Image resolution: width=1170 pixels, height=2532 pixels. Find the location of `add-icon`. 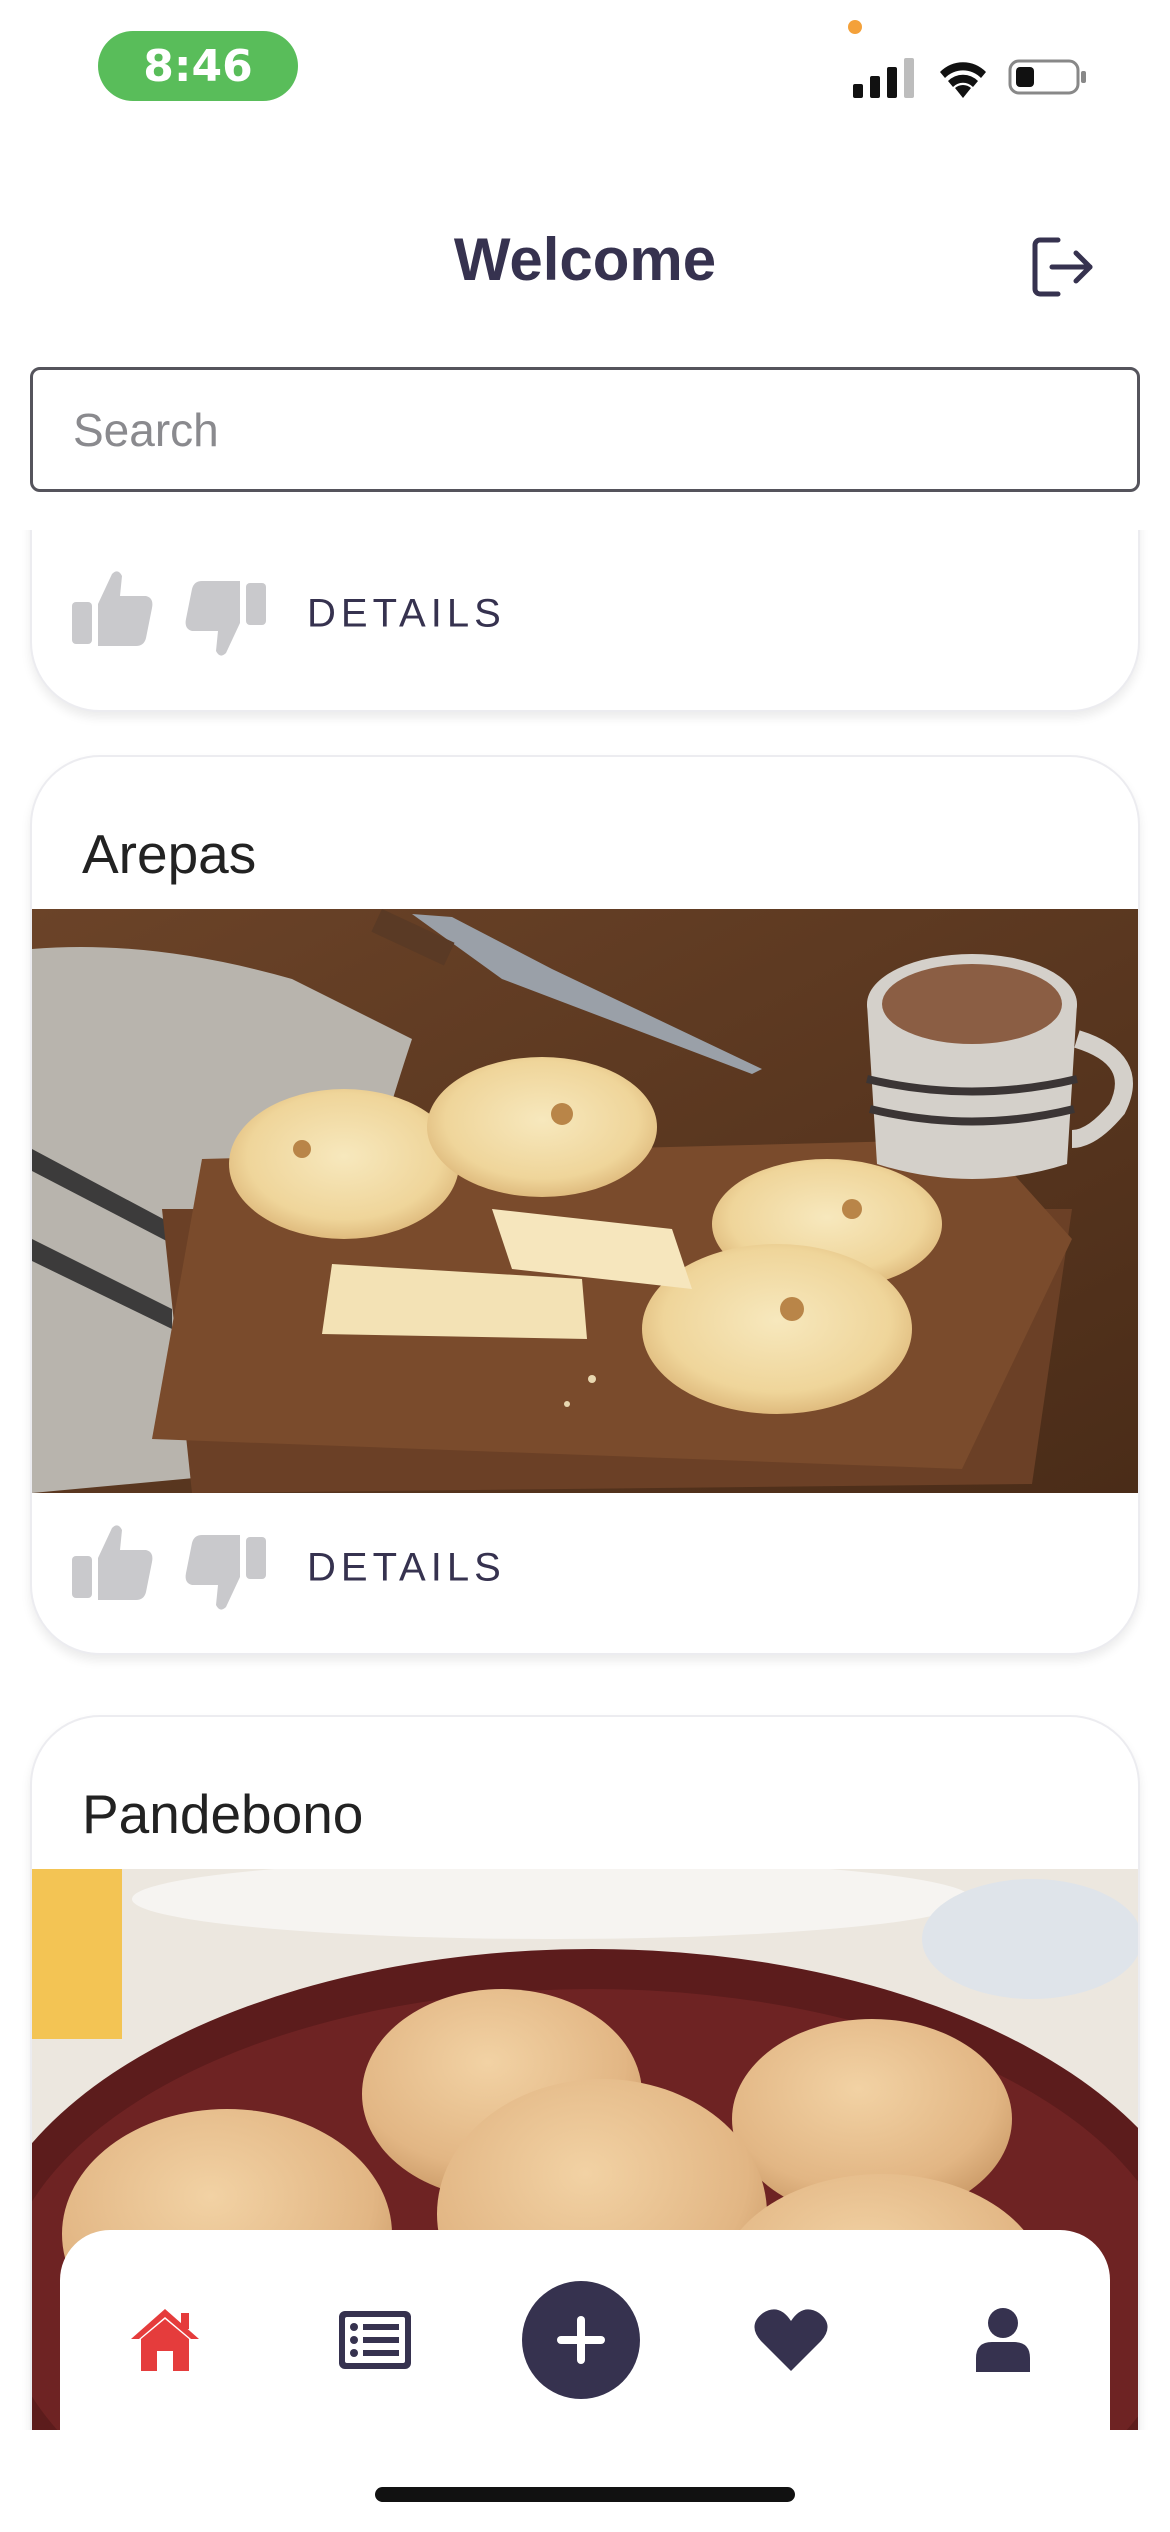

add-icon is located at coordinates (581, 2340).